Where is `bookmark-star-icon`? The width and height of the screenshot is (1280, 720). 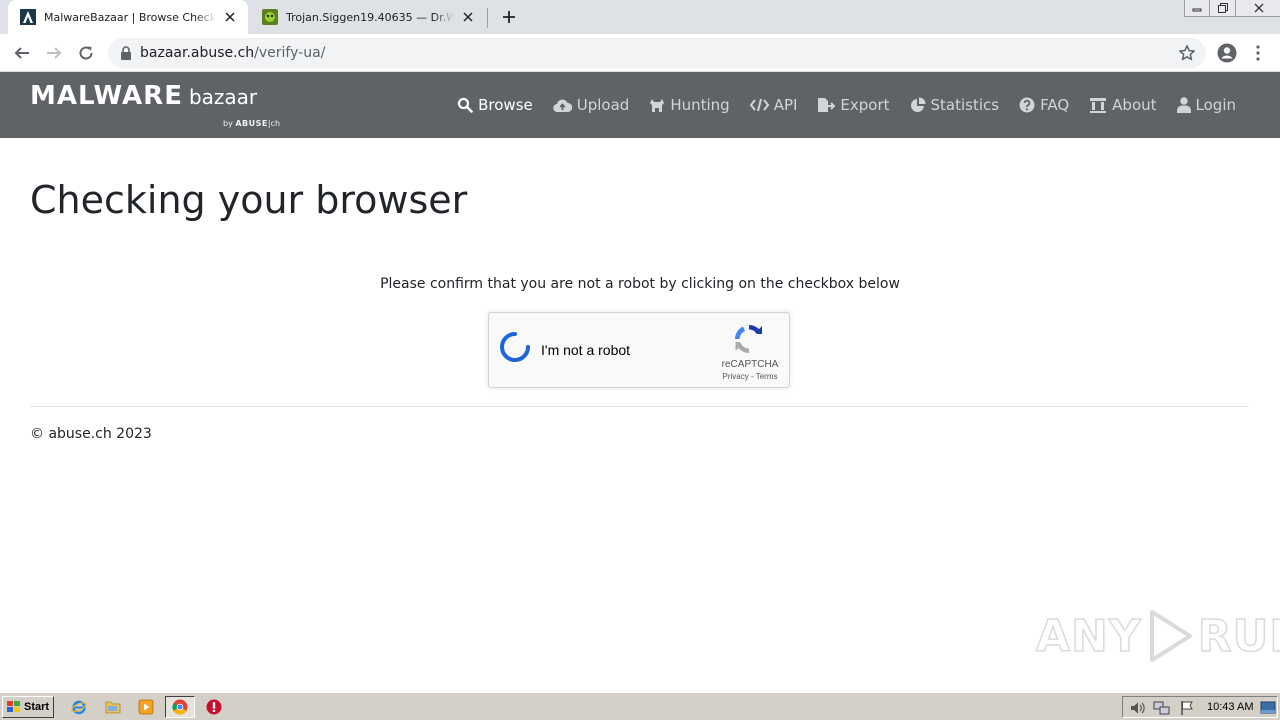 bookmark-star-icon is located at coordinates (1187, 53).